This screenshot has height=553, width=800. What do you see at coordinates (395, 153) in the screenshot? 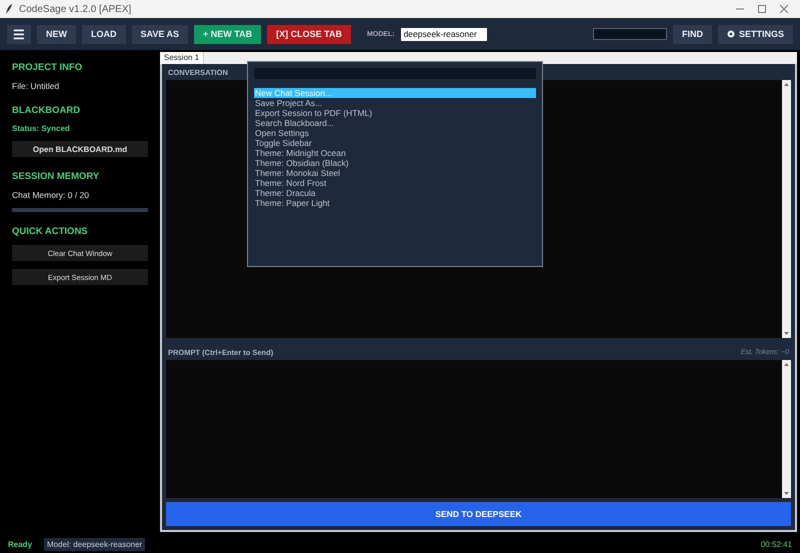
I see `command-item: Theme: Midnight Ocean` at bounding box center [395, 153].